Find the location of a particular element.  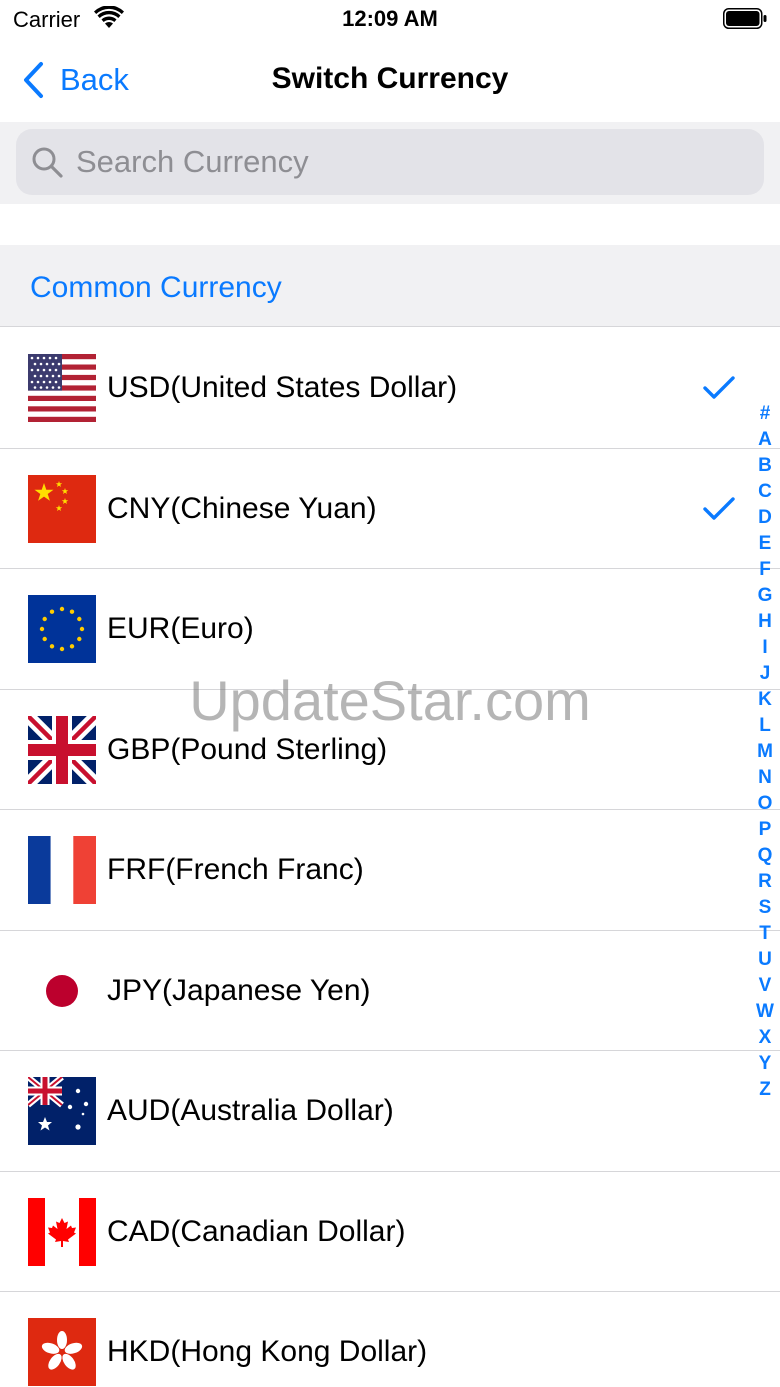

navigation-bar: Back Switch Currency is located at coordinates (390, 81).